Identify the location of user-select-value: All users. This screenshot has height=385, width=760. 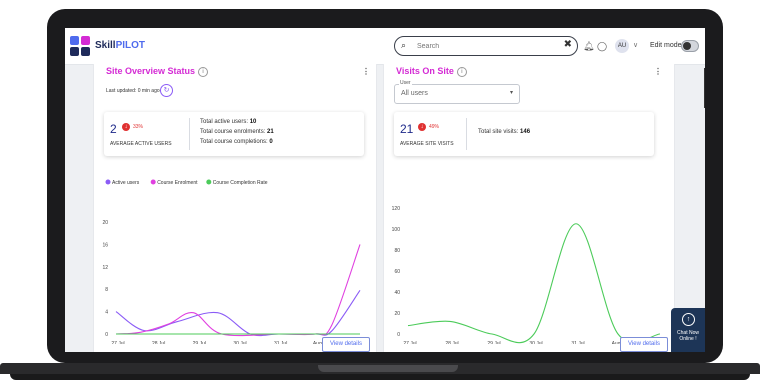
(414, 93).